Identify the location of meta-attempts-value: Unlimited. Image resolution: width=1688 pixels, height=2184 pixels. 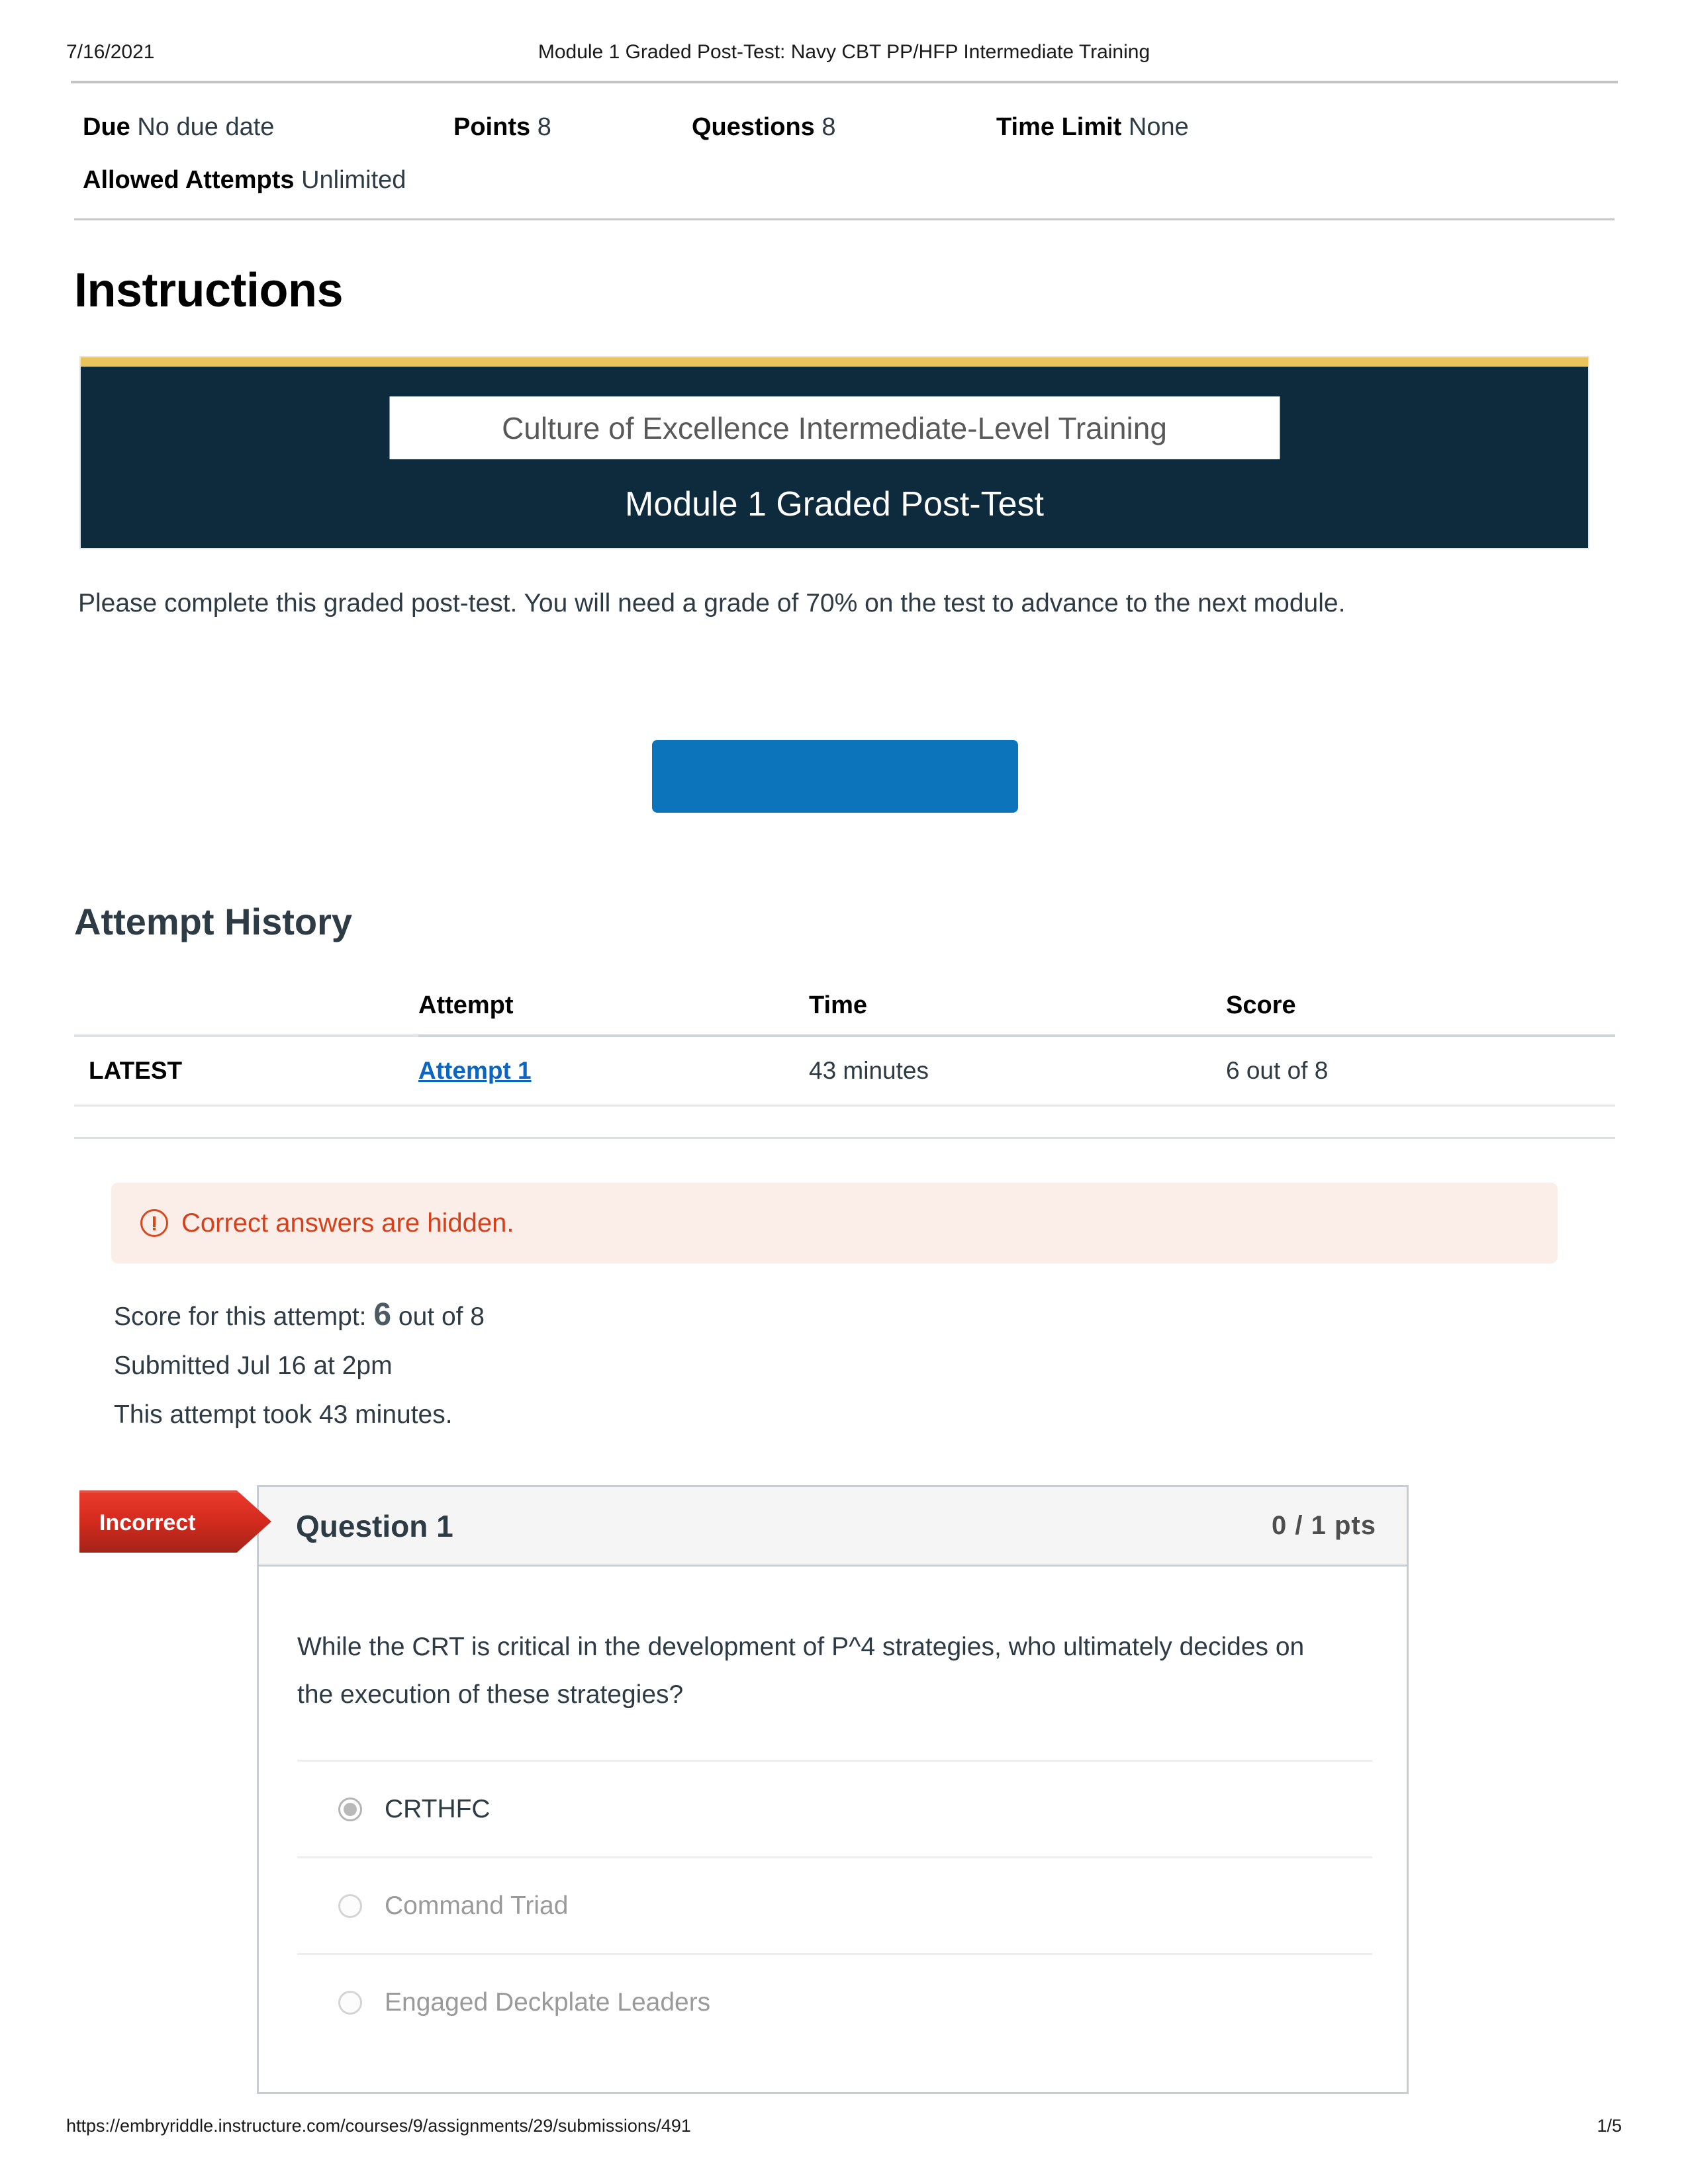
(353, 180).